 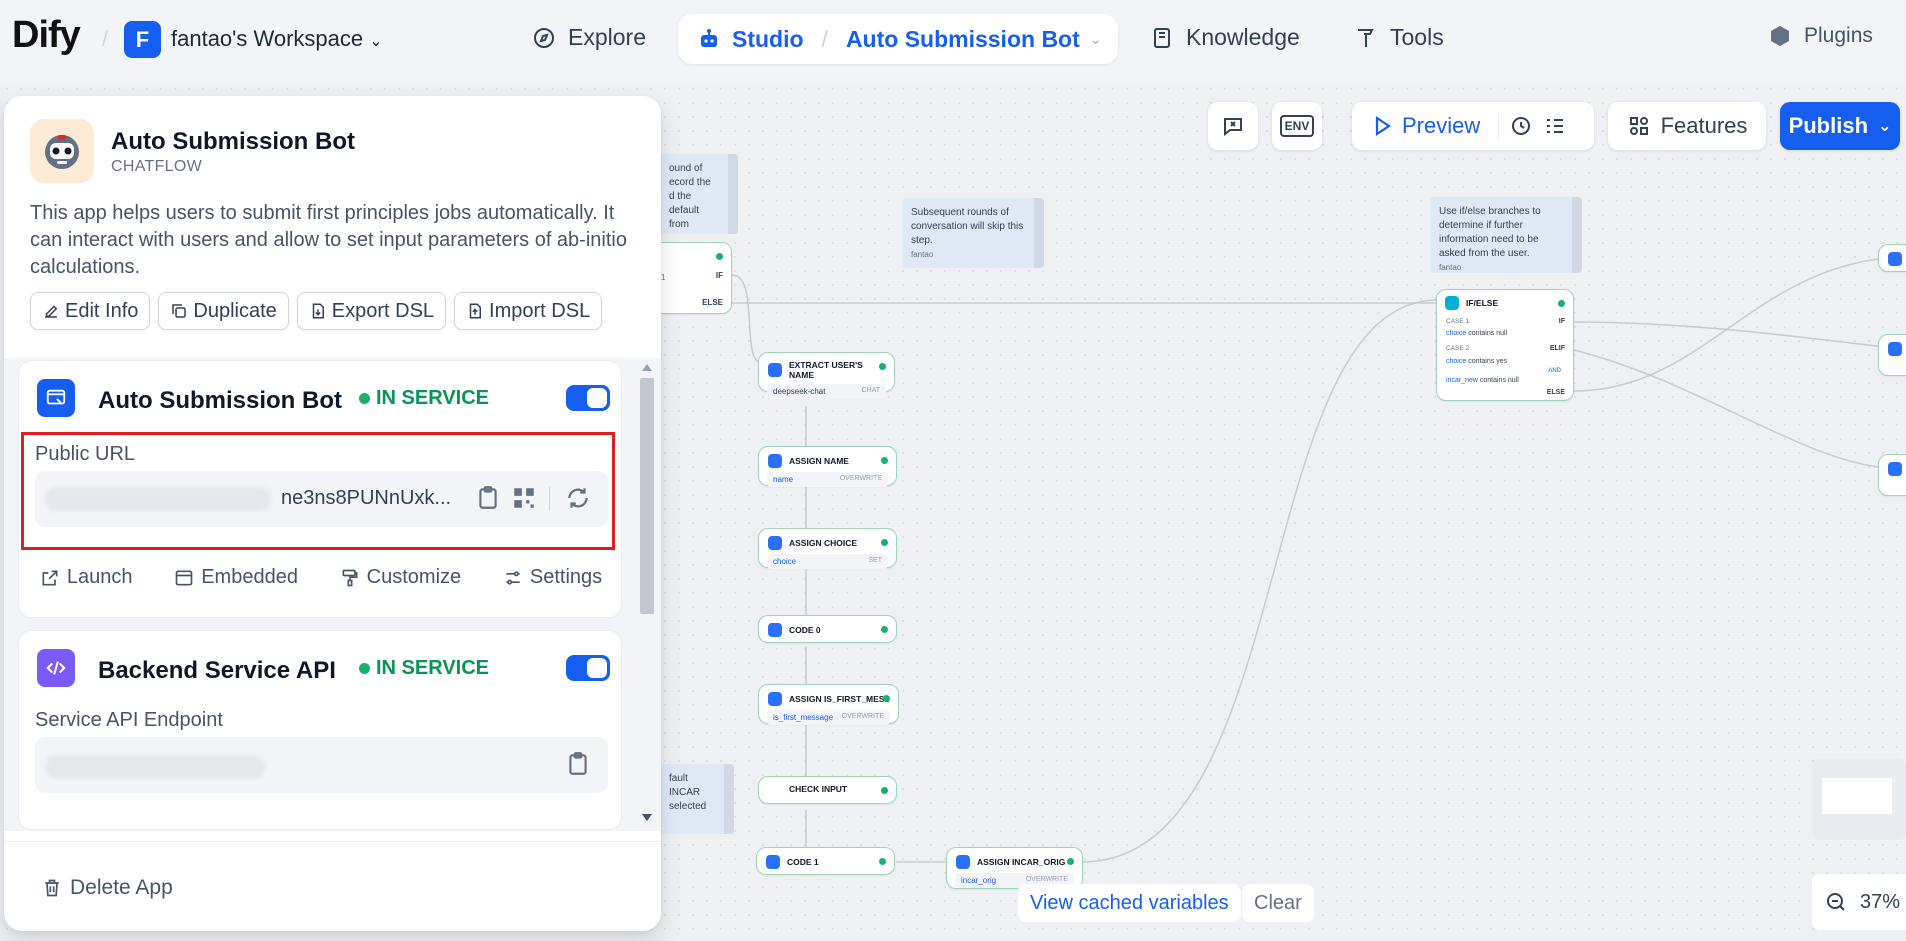 I want to click on note-incar: fault INCAR selected, so click(x=697, y=799).